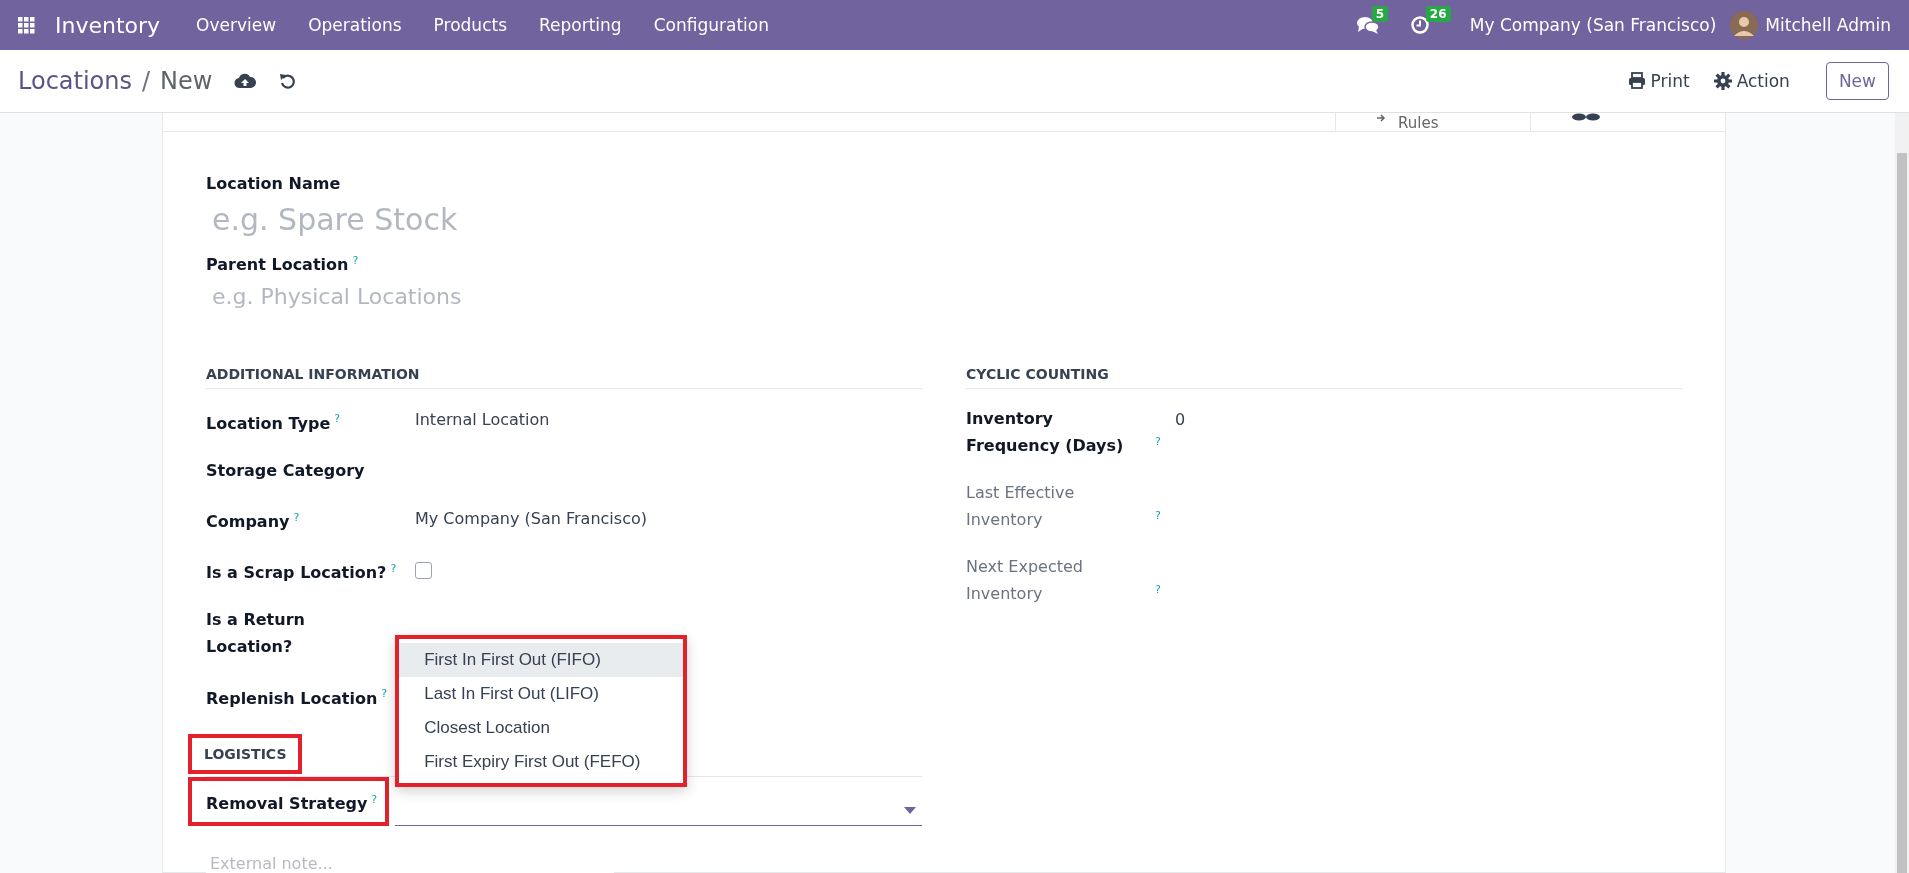 The height and width of the screenshot is (873, 1909). Describe the element at coordinates (1902, 513) in the screenshot. I see `scrollbar-thumb` at that location.